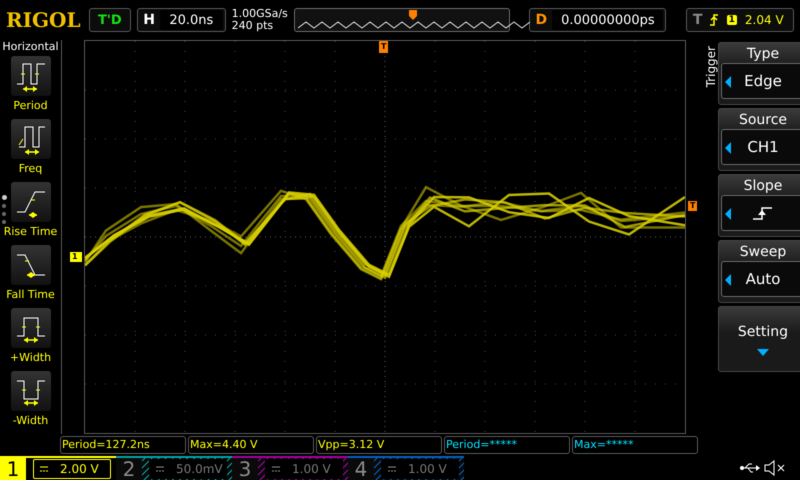 Image resolution: width=800 pixels, height=480 pixels. Describe the element at coordinates (414, 25) in the screenshot. I see `overview-wave-icon` at that location.